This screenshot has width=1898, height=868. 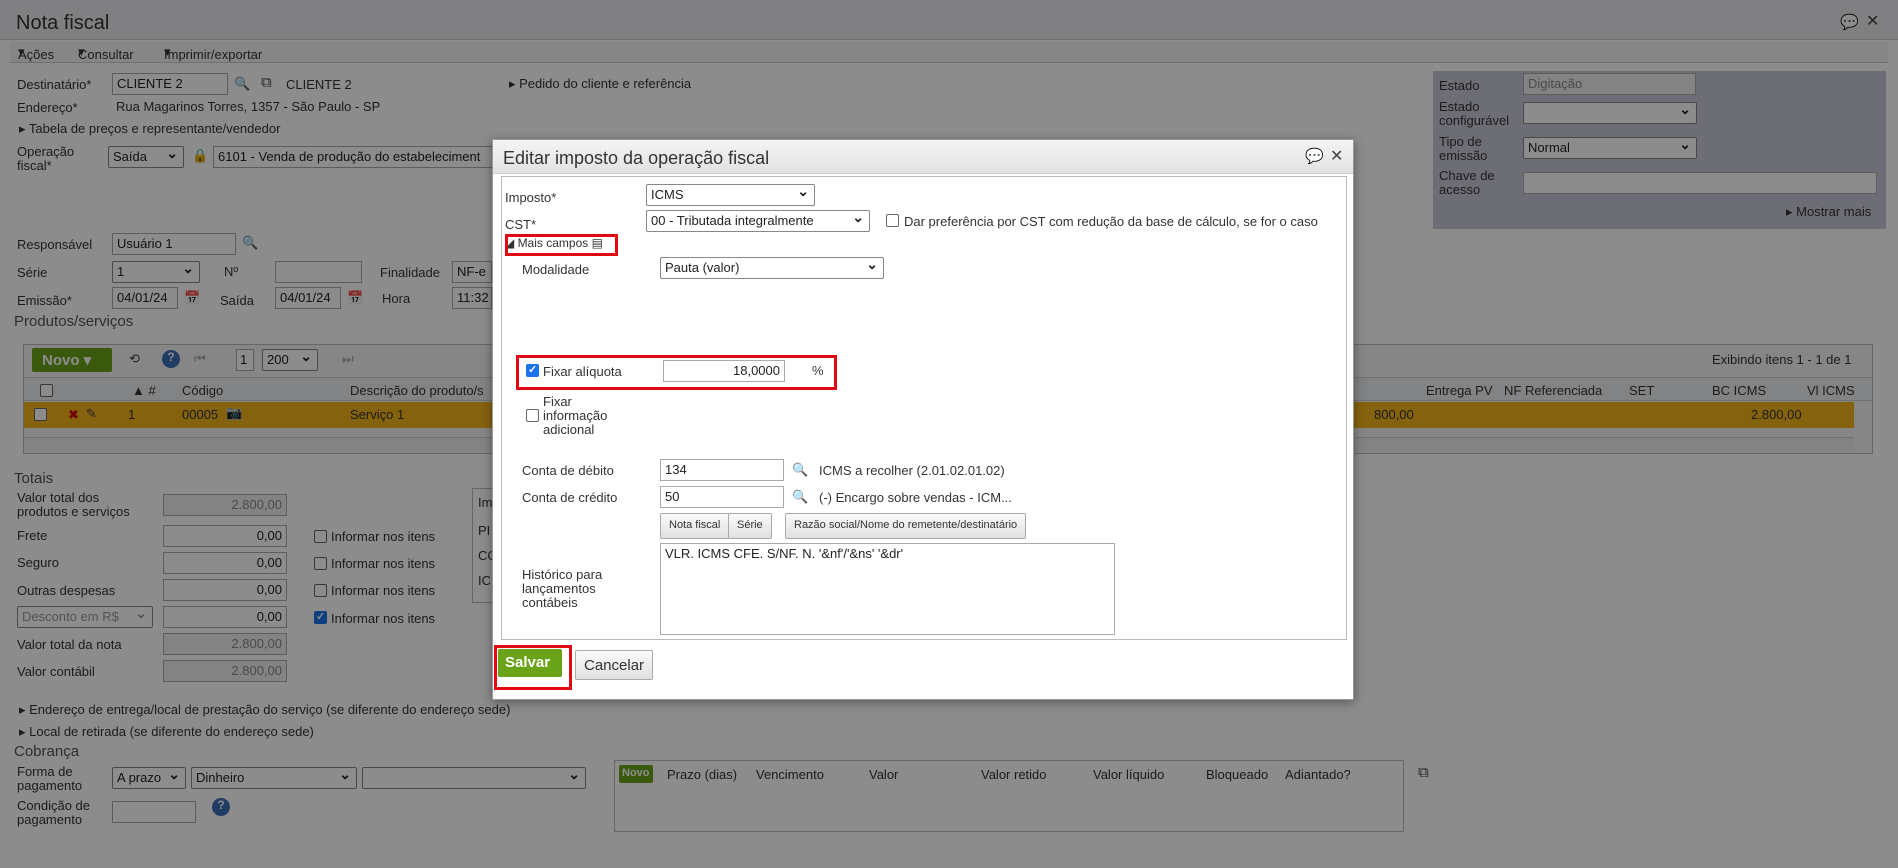 I want to click on conta-debito-desc: ICMS a recolher (2.01.02.01.02), so click(x=912, y=470).